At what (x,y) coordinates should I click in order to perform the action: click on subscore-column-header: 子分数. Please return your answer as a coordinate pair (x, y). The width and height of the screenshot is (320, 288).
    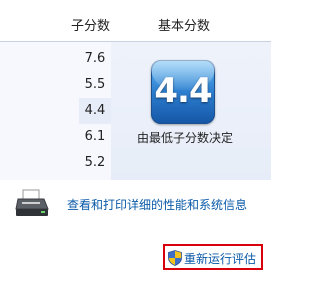
    Looking at the image, I should click on (91, 26).